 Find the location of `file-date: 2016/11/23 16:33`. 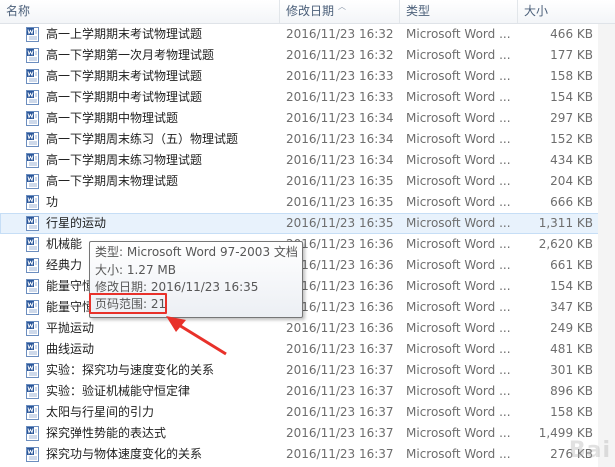

file-date: 2016/11/23 16:33 is located at coordinates (340, 76).